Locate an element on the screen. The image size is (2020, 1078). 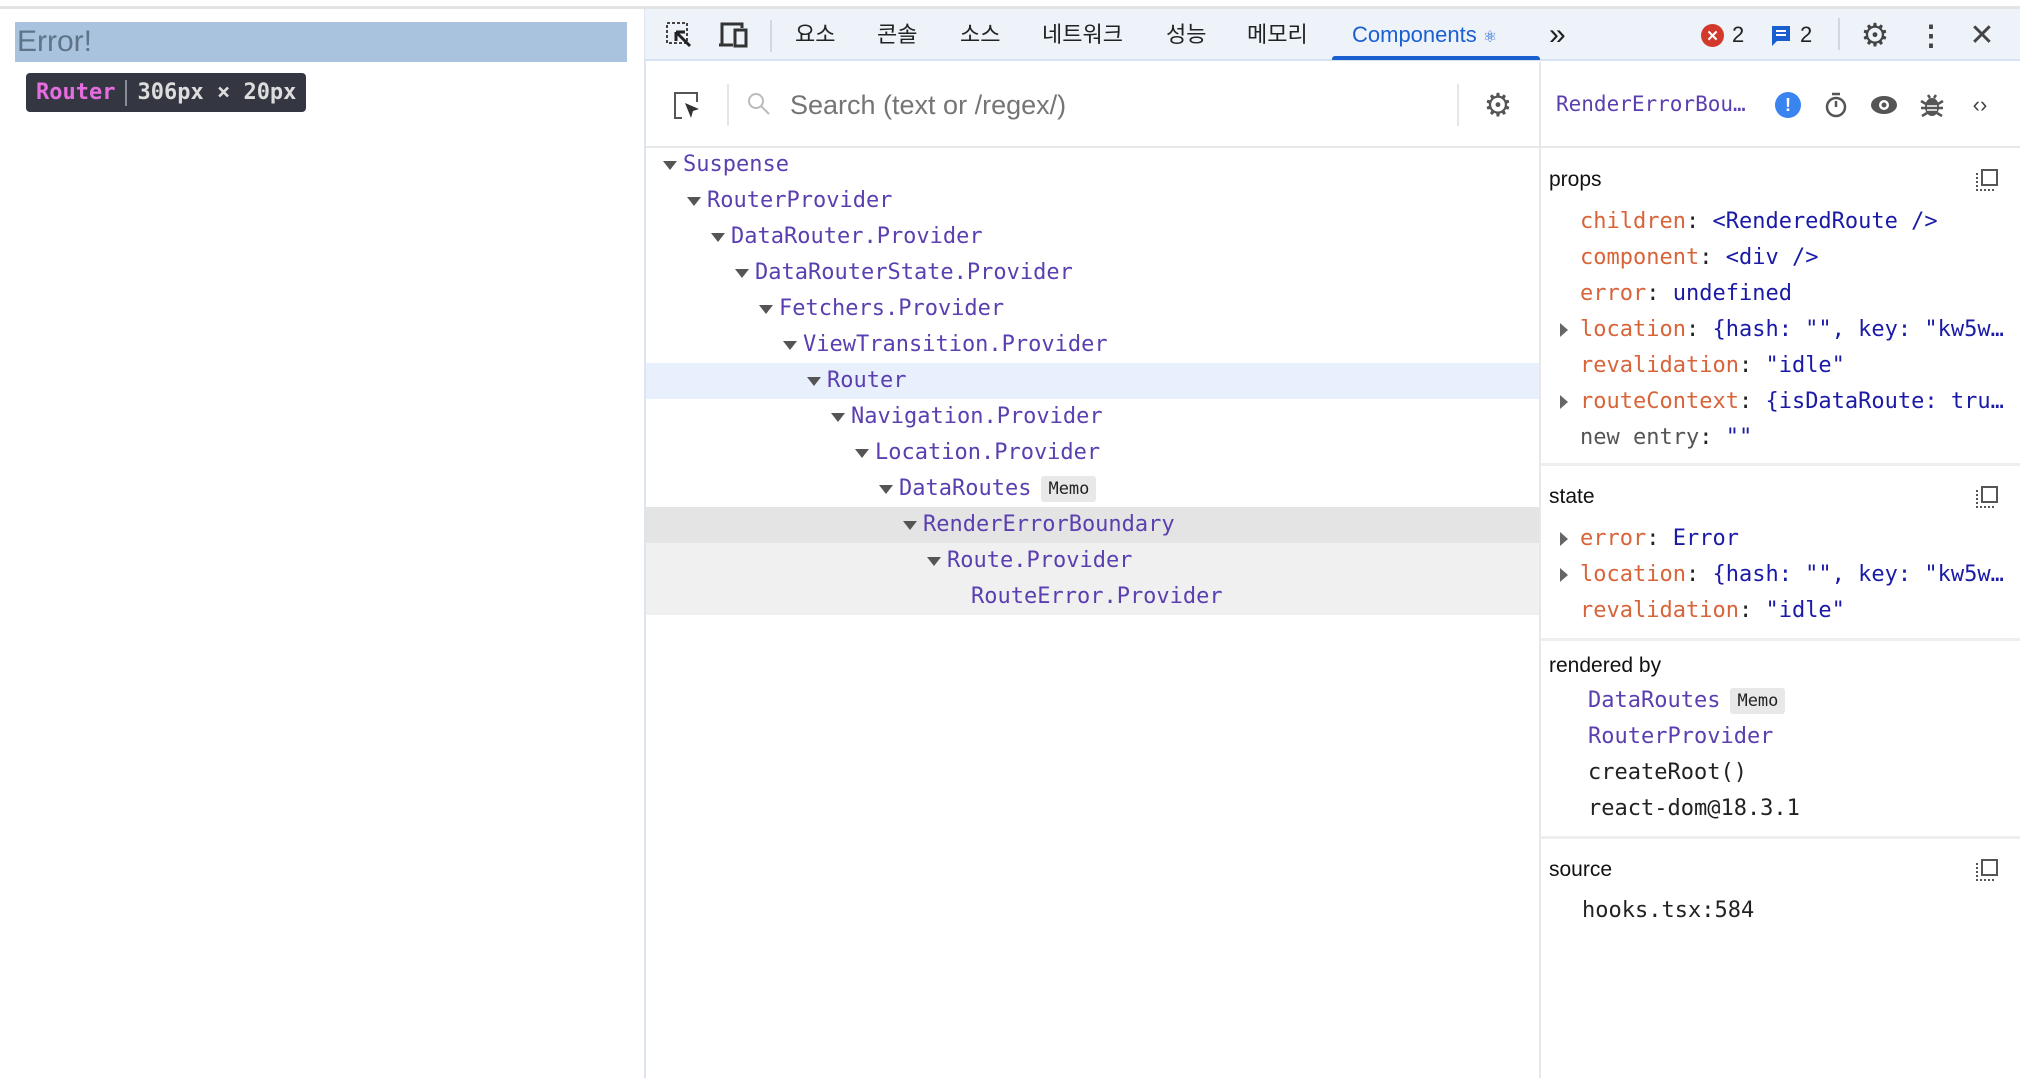
tab-console: 콘솔 is located at coordinates (897, 35).